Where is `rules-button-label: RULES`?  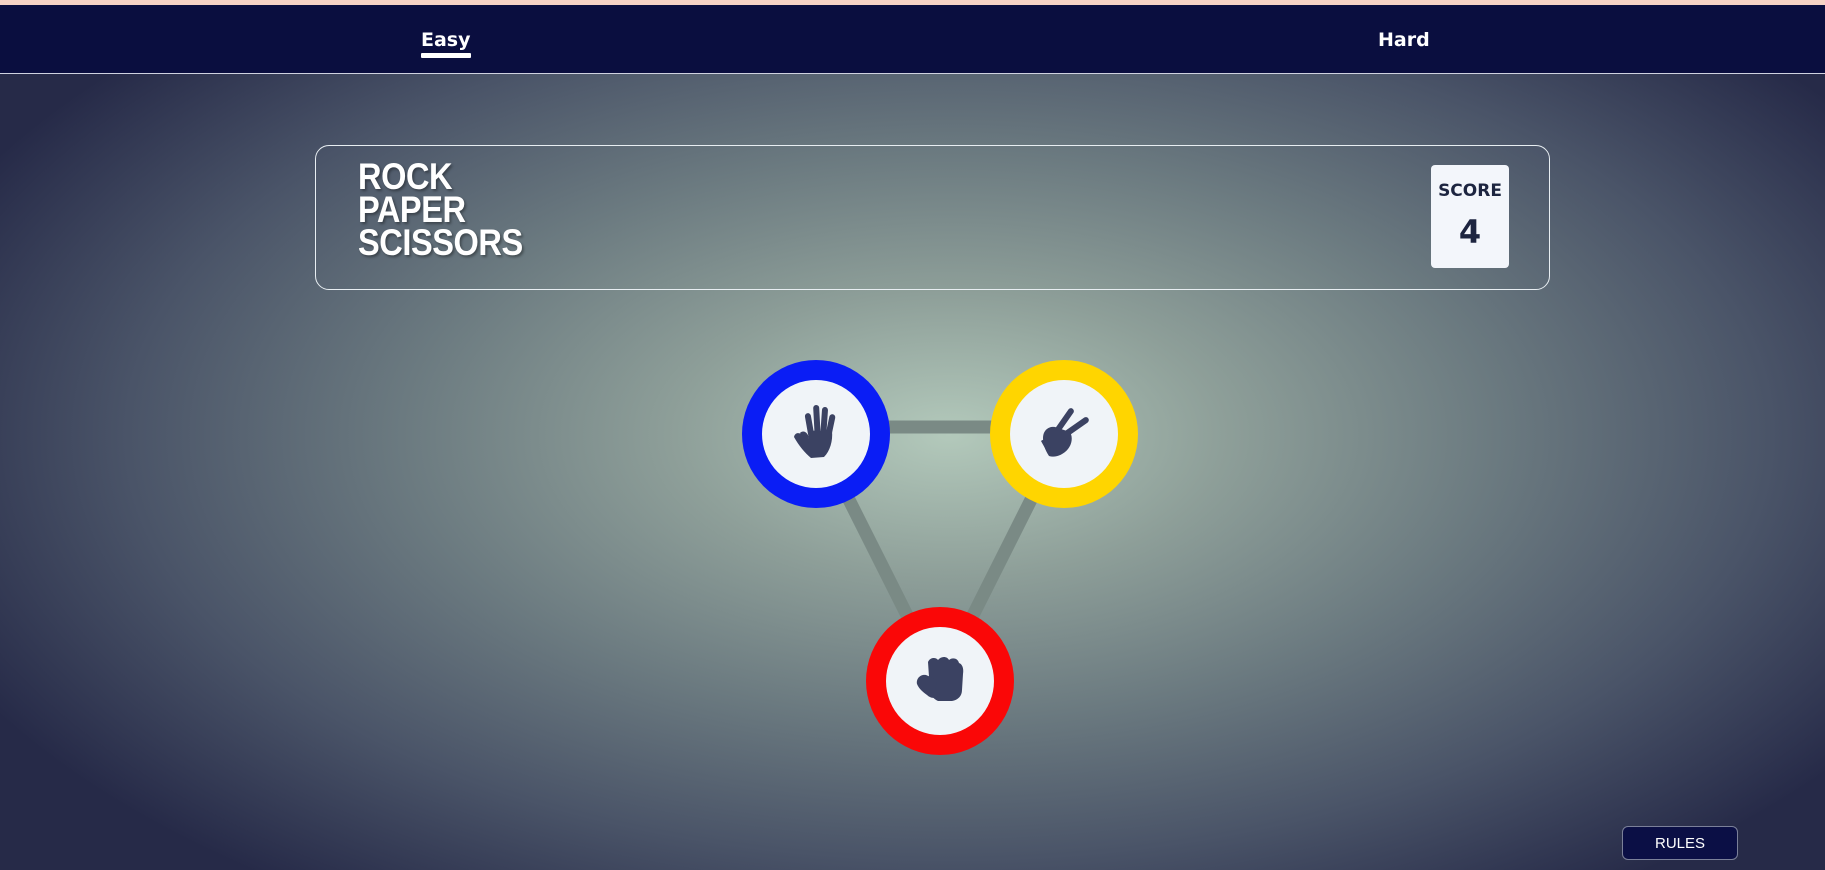
rules-button-label: RULES is located at coordinates (1680, 843).